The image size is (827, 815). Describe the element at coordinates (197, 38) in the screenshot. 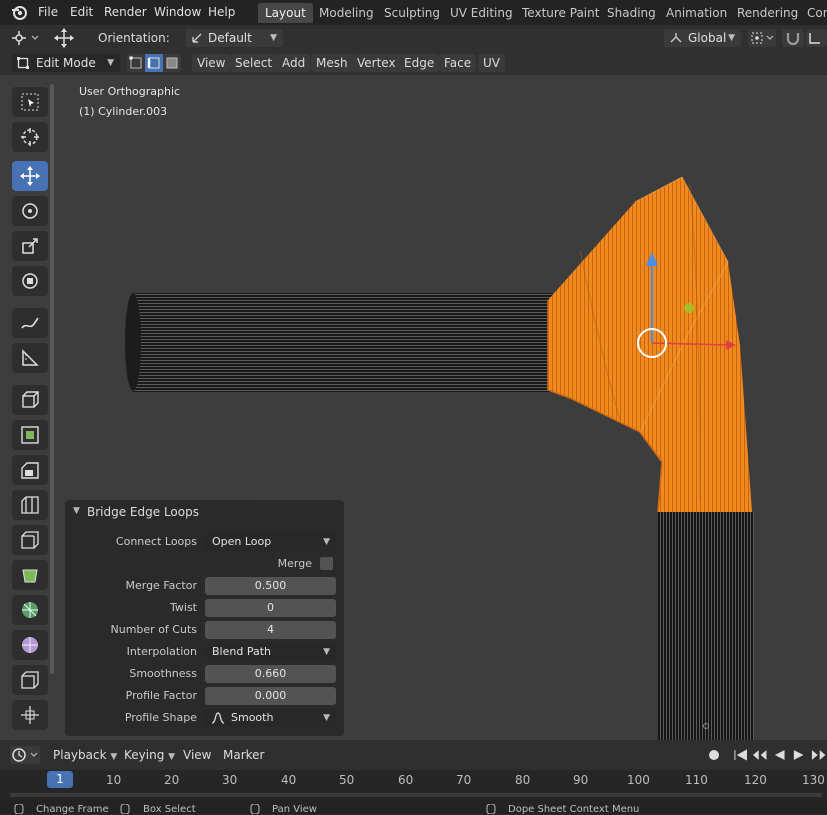

I see `orientation-icon` at that location.